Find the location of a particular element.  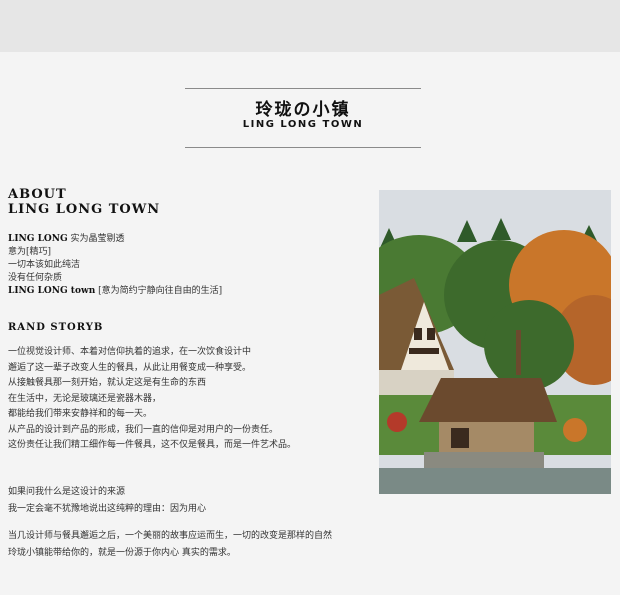

red-shrub is located at coordinates (397, 422).